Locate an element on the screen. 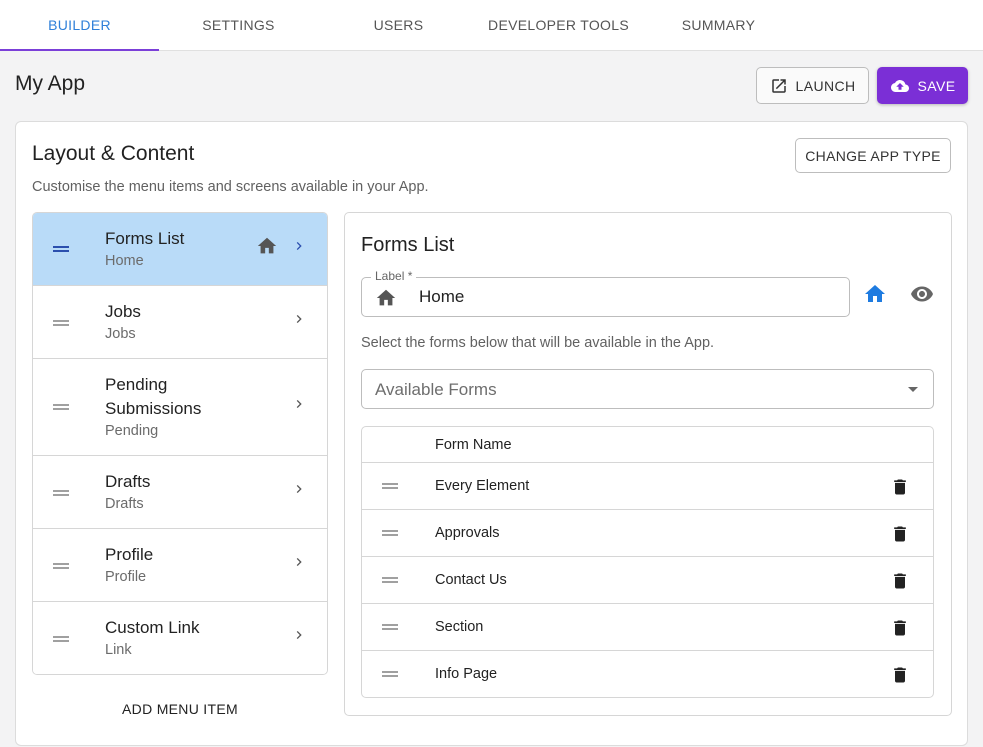  card-title: Layout & Content is located at coordinates (113, 153).